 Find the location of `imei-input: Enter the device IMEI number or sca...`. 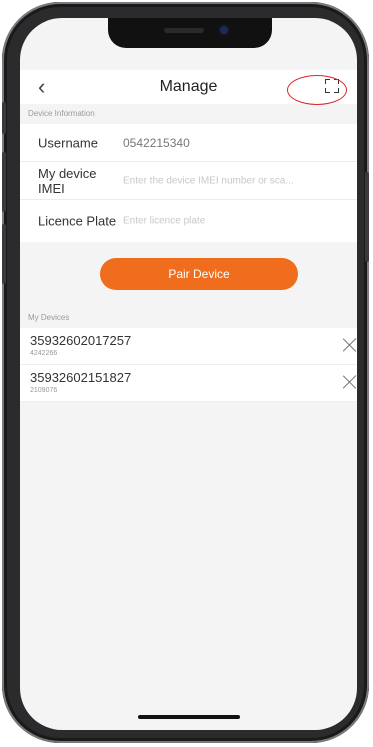

imei-input: Enter the device IMEI number or sca... is located at coordinates (236, 180).